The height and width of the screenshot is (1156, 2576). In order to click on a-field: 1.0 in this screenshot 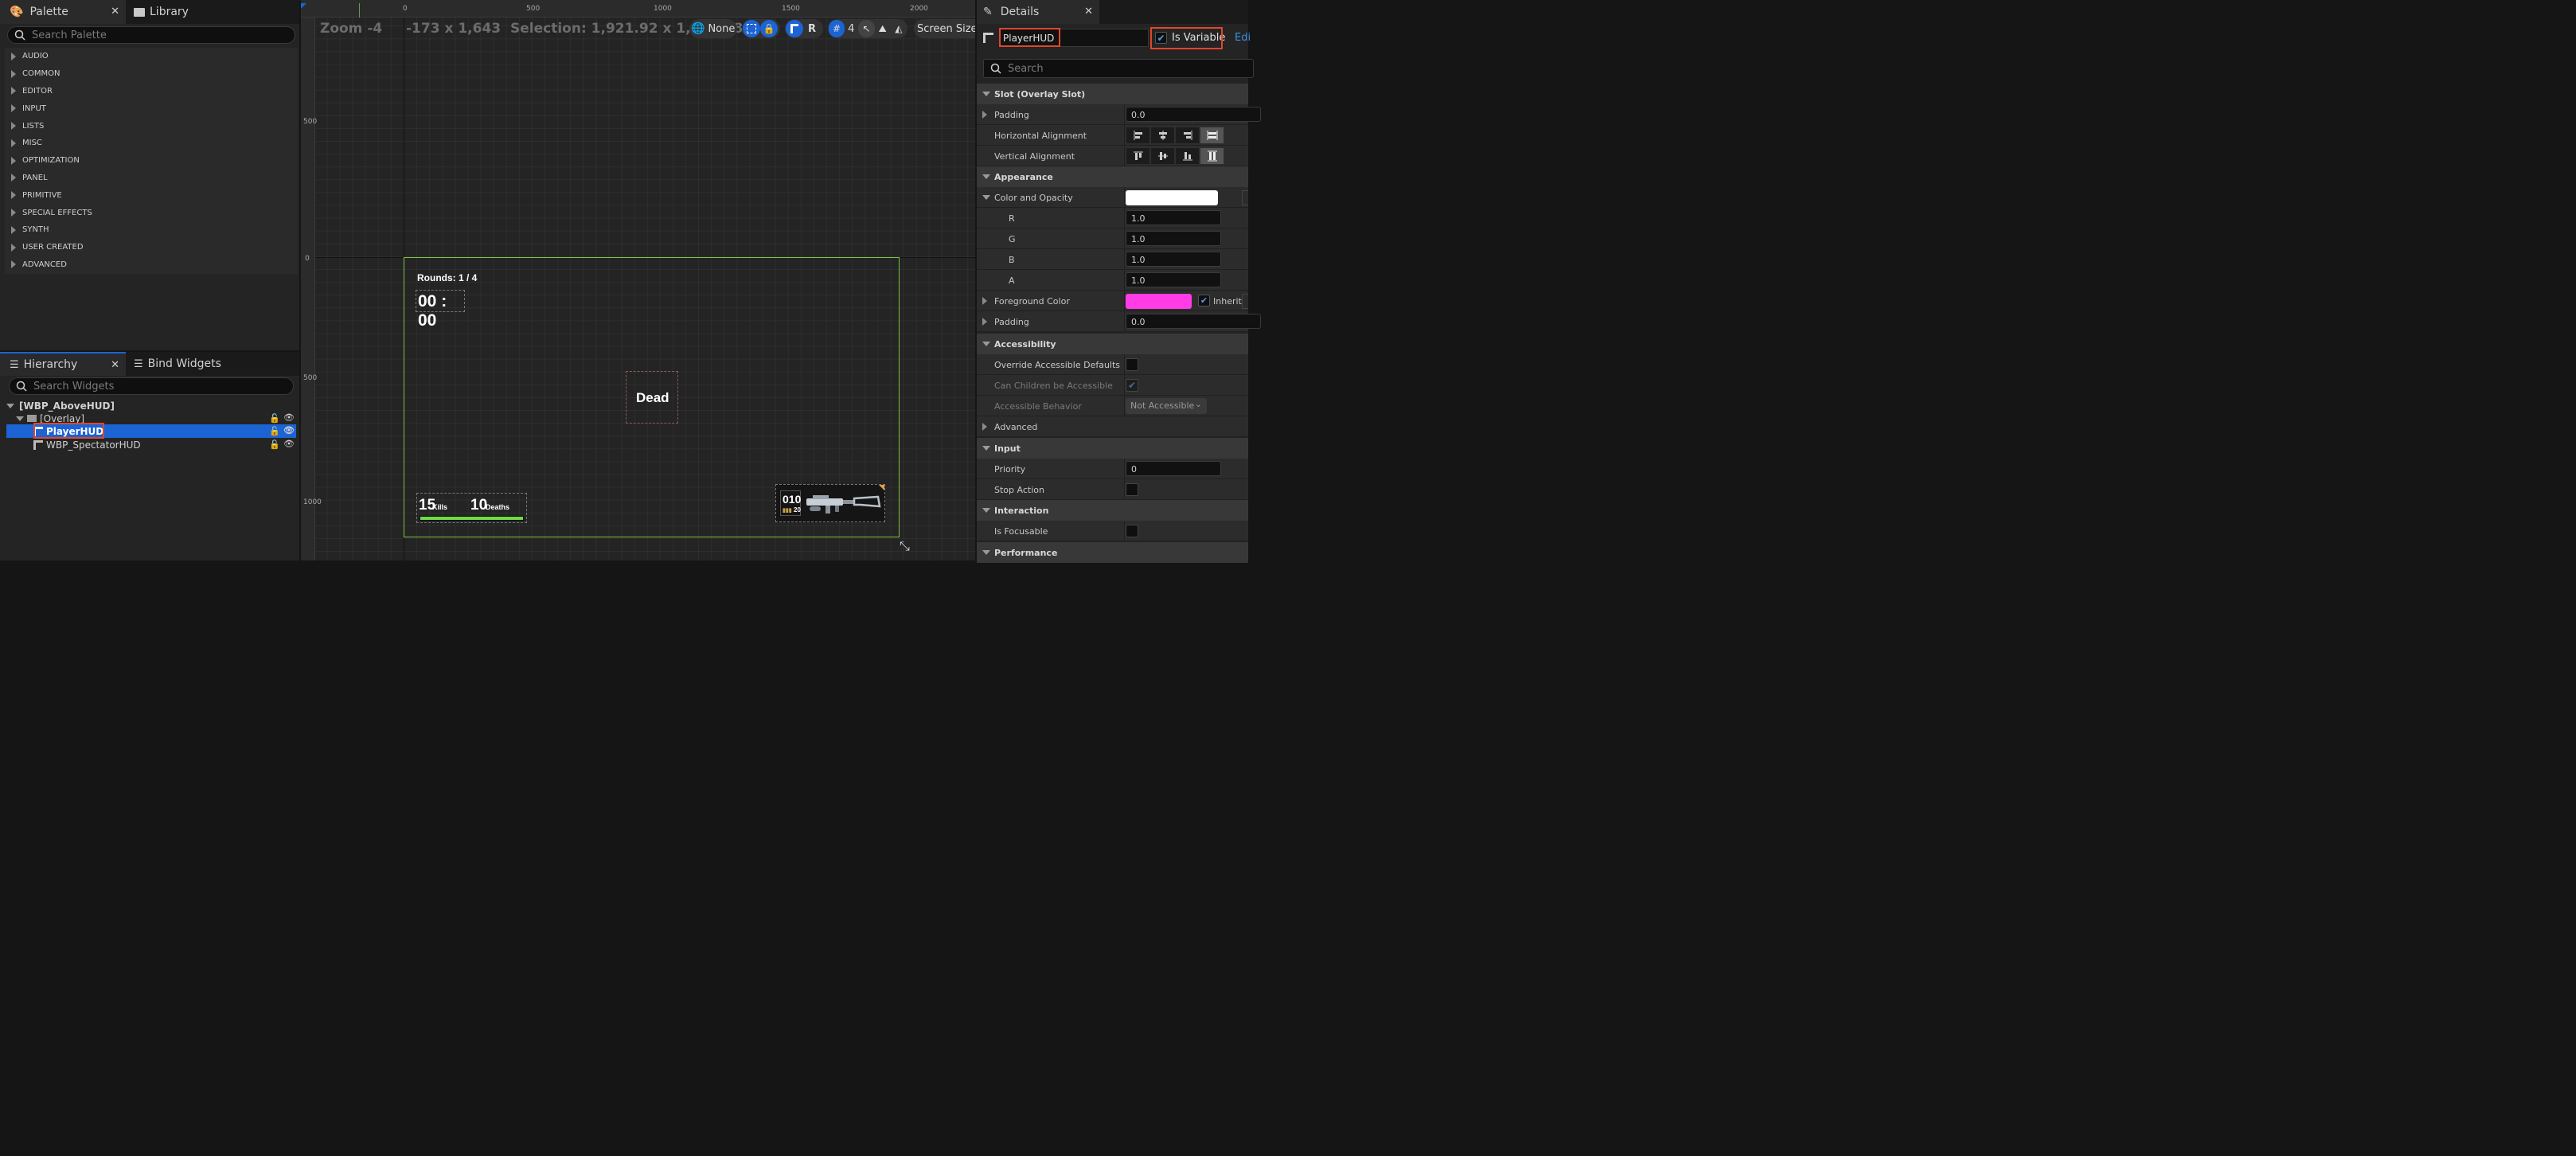, I will do `click(1173, 279)`.